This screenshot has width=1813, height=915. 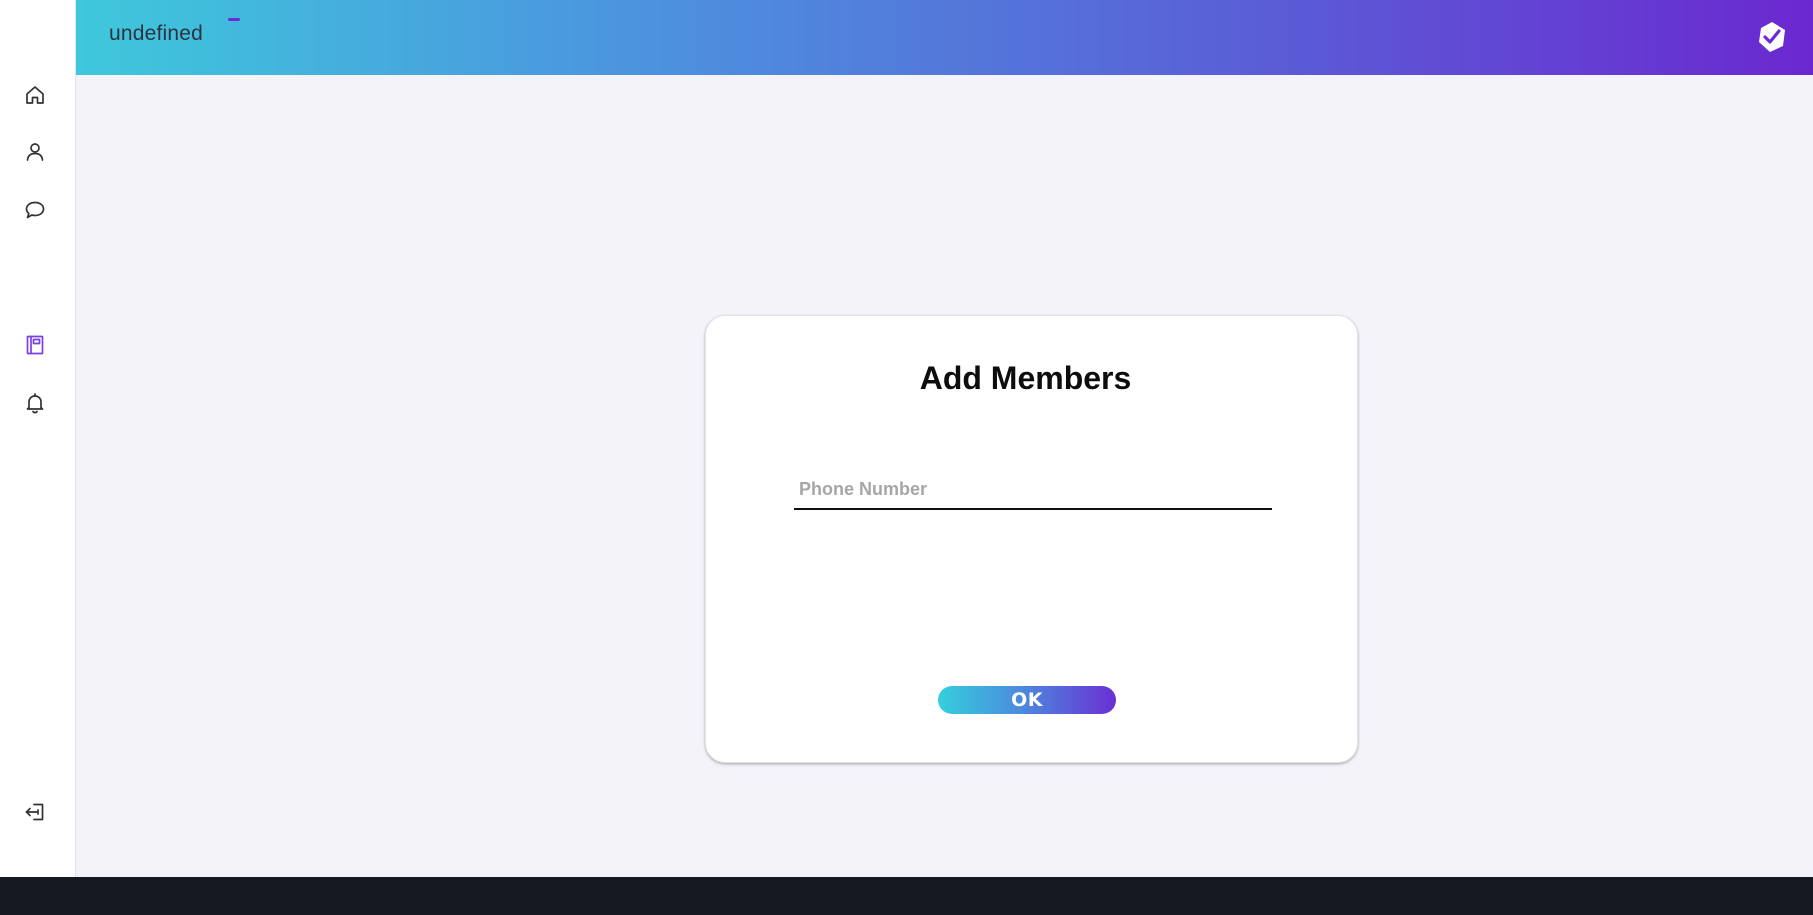 What do you see at coordinates (1033, 487) in the screenshot?
I see `phone-number-input` at bounding box center [1033, 487].